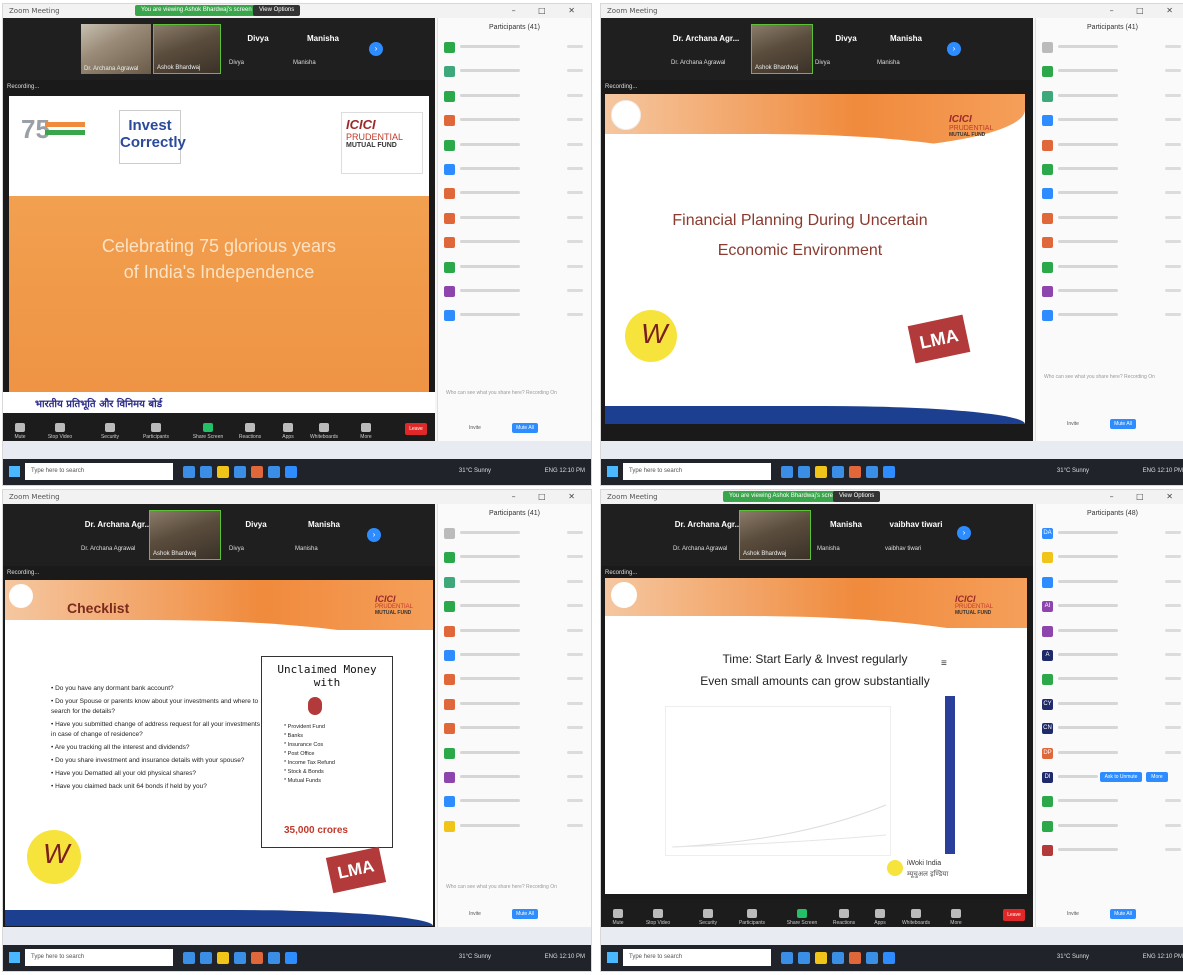 This screenshot has width=1183, height=975. Describe the element at coordinates (1121, 776) in the screenshot. I see `ask-to-unmute-button: Ask to Unmute` at that location.